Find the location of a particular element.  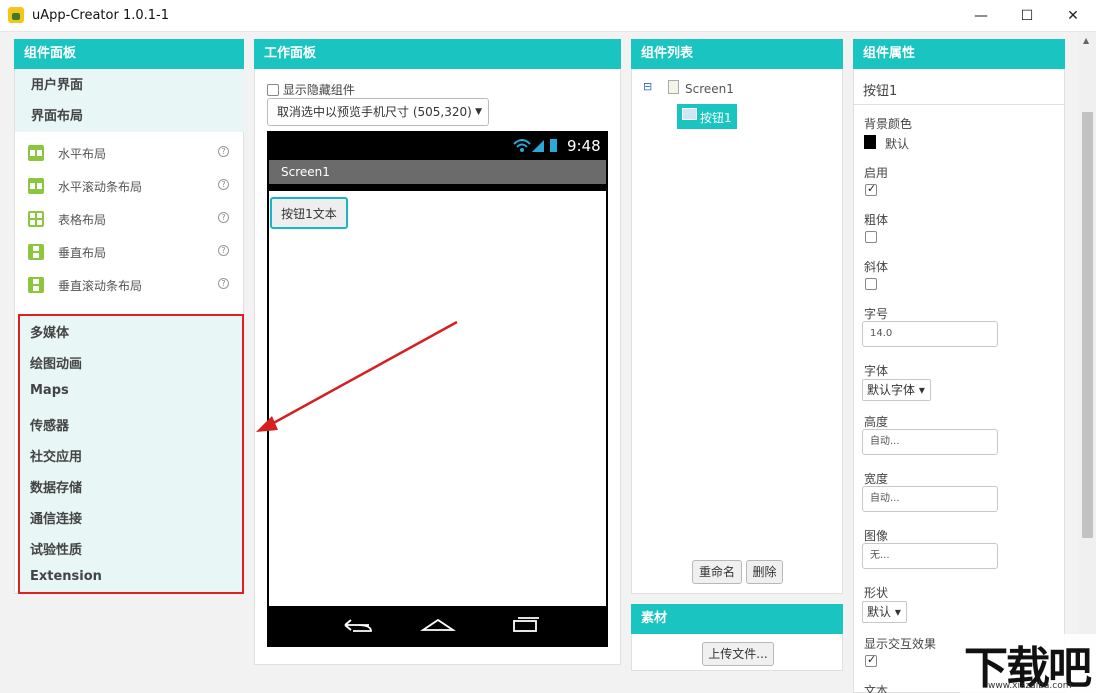

button-component-icon is located at coordinates (689, 114).